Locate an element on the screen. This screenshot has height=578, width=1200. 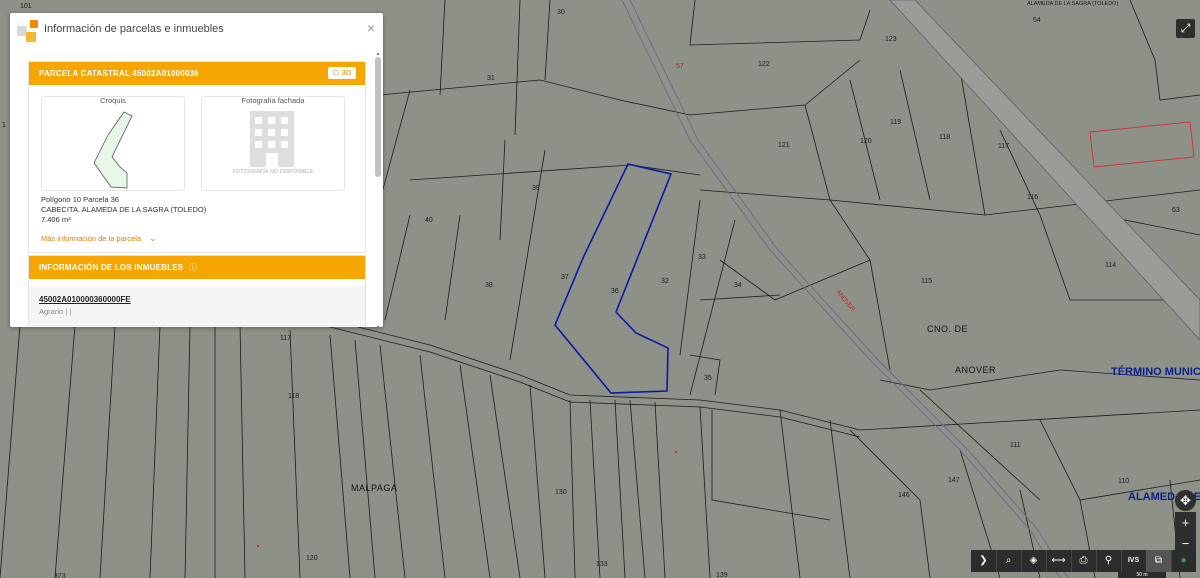
parcel-label: 373 is located at coordinates (60, 575).